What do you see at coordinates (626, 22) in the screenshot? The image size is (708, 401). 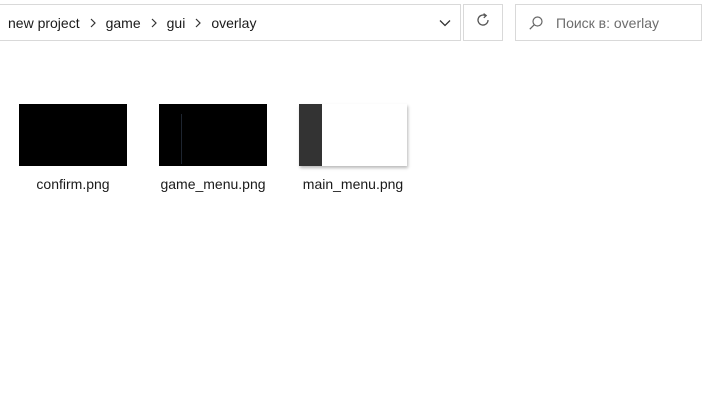 I see `search-input` at bounding box center [626, 22].